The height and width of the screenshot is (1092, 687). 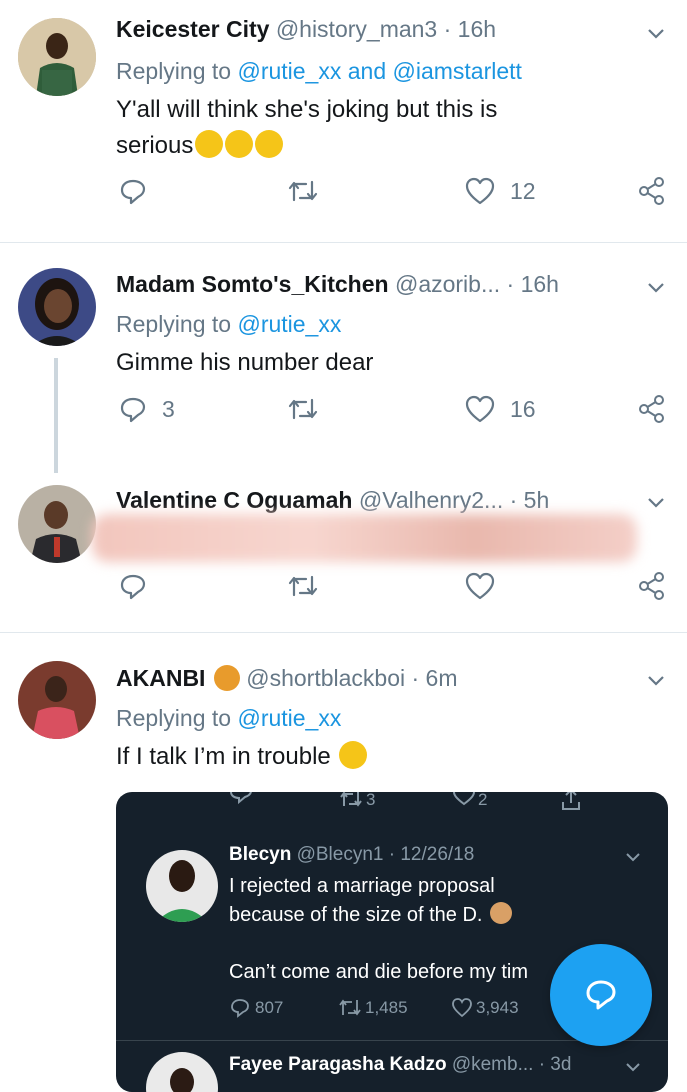 What do you see at coordinates (260, 854) in the screenshot?
I see `display-name: Blecyn` at bounding box center [260, 854].